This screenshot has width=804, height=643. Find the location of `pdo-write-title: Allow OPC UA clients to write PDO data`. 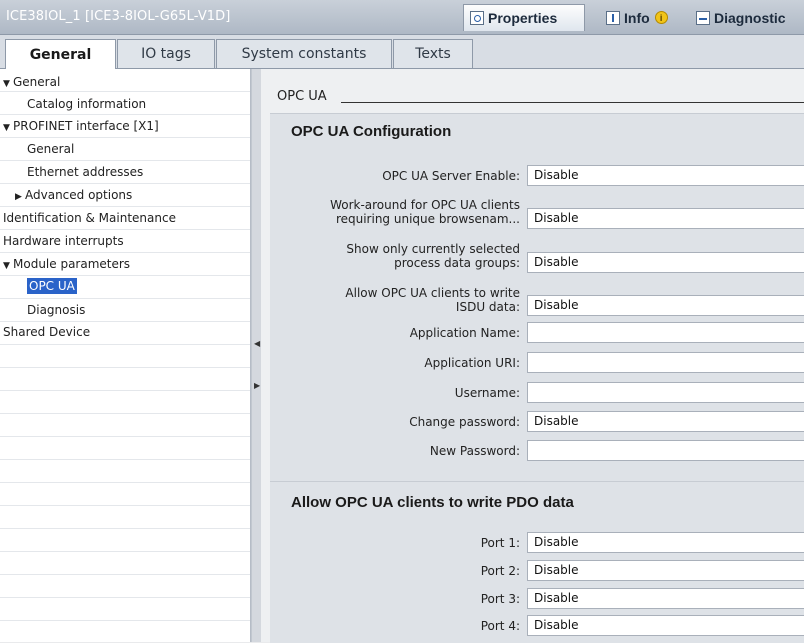

pdo-write-title: Allow OPC UA clients to write PDO data is located at coordinates (432, 502).